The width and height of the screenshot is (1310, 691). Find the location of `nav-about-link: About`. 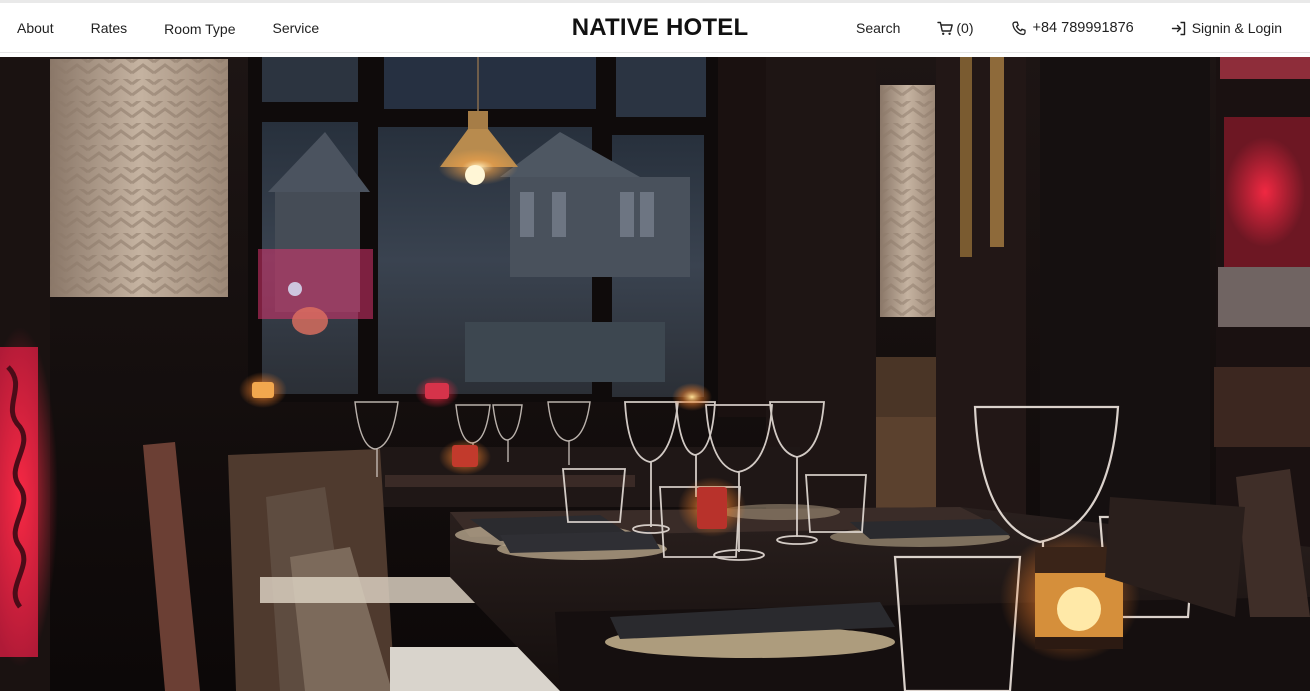

nav-about-link: About is located at coordinates (35, 28).